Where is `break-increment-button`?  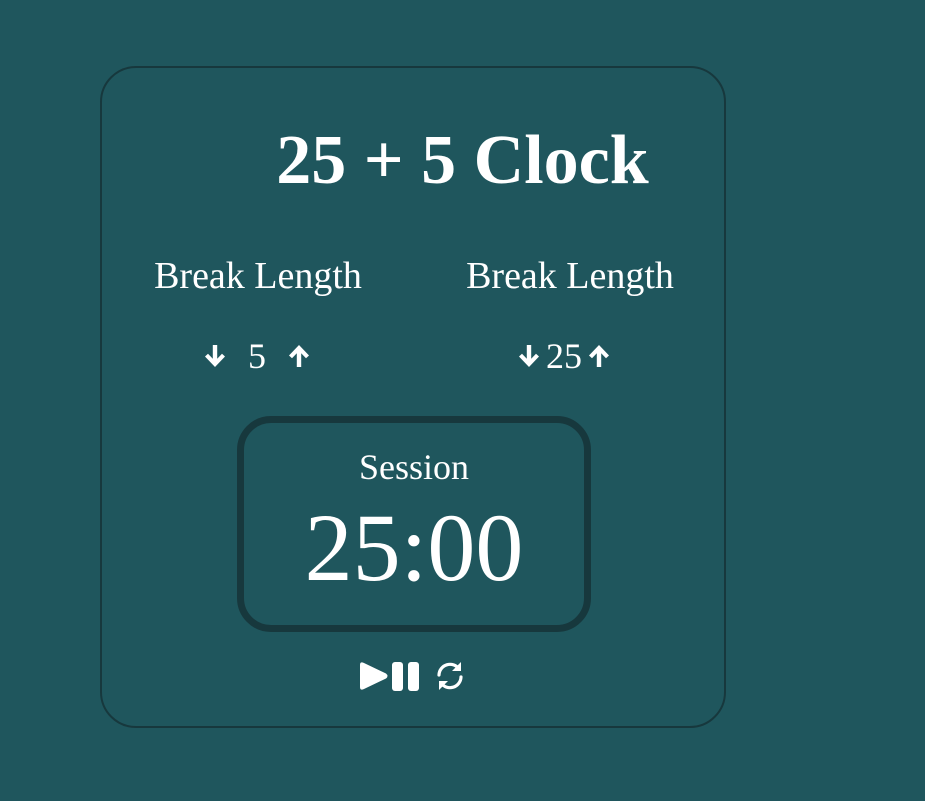 break-increment-button is located at coordinates (299, 356).